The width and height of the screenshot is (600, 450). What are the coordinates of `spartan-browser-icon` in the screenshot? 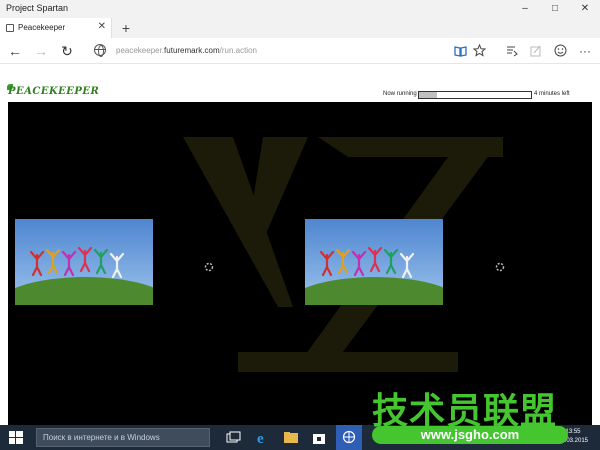 It's located at (349, 437).